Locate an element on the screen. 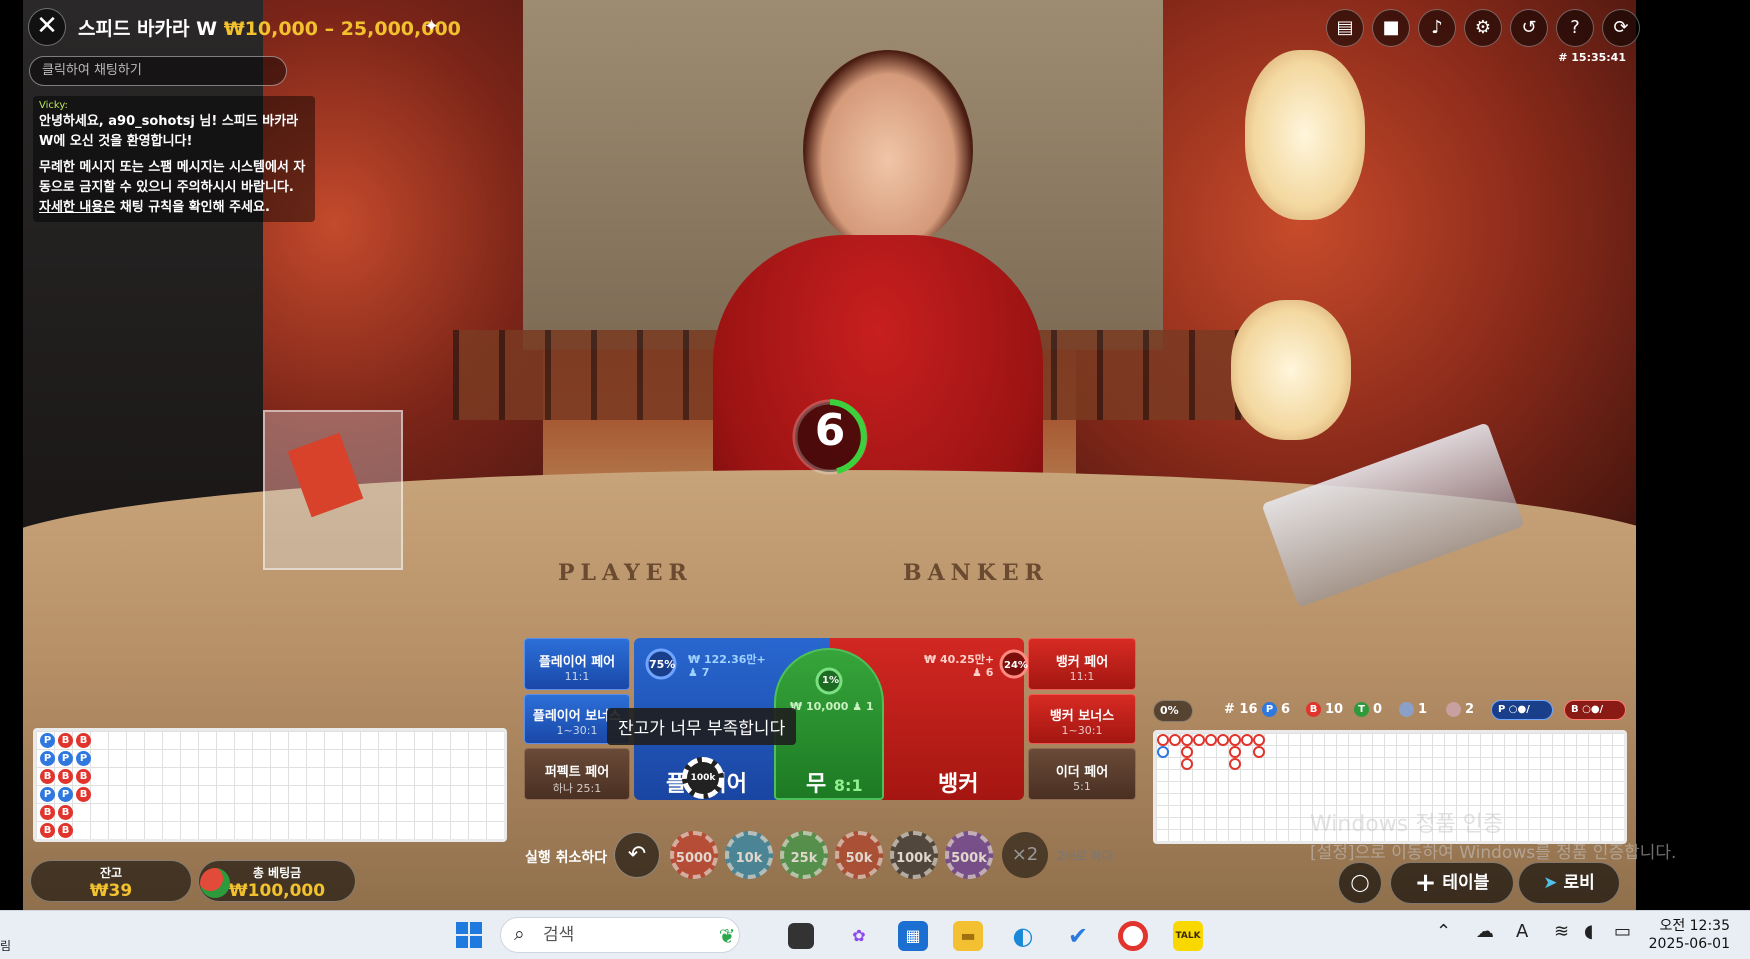  tie-percent: 1% is located at coordinates (830, 680).